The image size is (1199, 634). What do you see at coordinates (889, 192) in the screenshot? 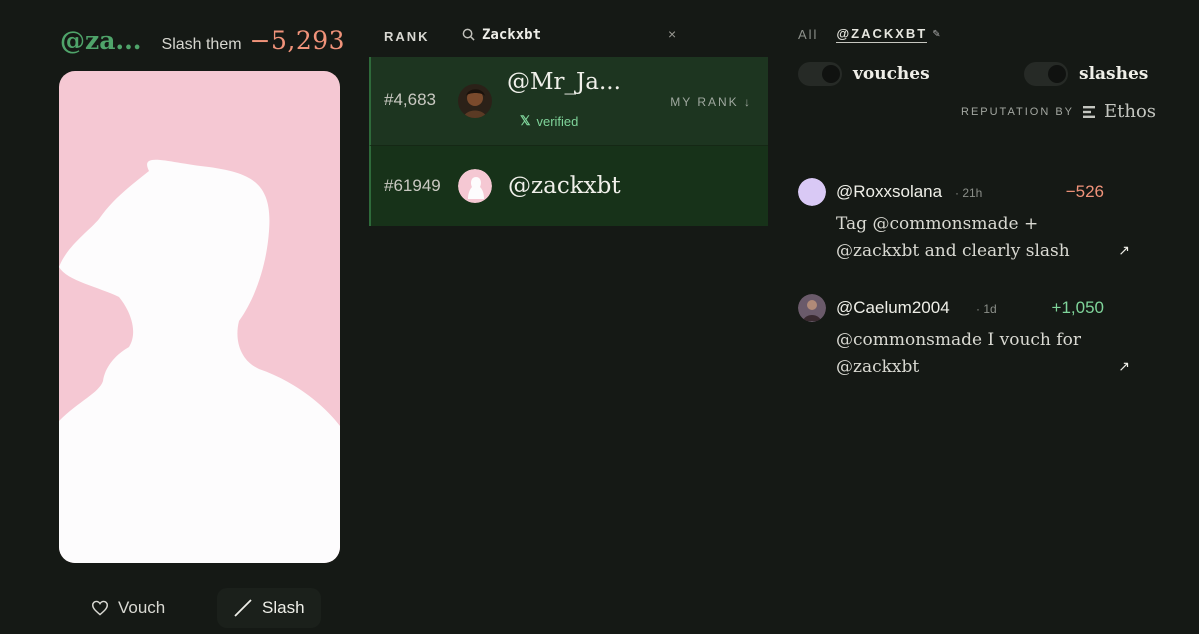
I see `review-author: @Roxxsolana` at bounding box center [889, 192].